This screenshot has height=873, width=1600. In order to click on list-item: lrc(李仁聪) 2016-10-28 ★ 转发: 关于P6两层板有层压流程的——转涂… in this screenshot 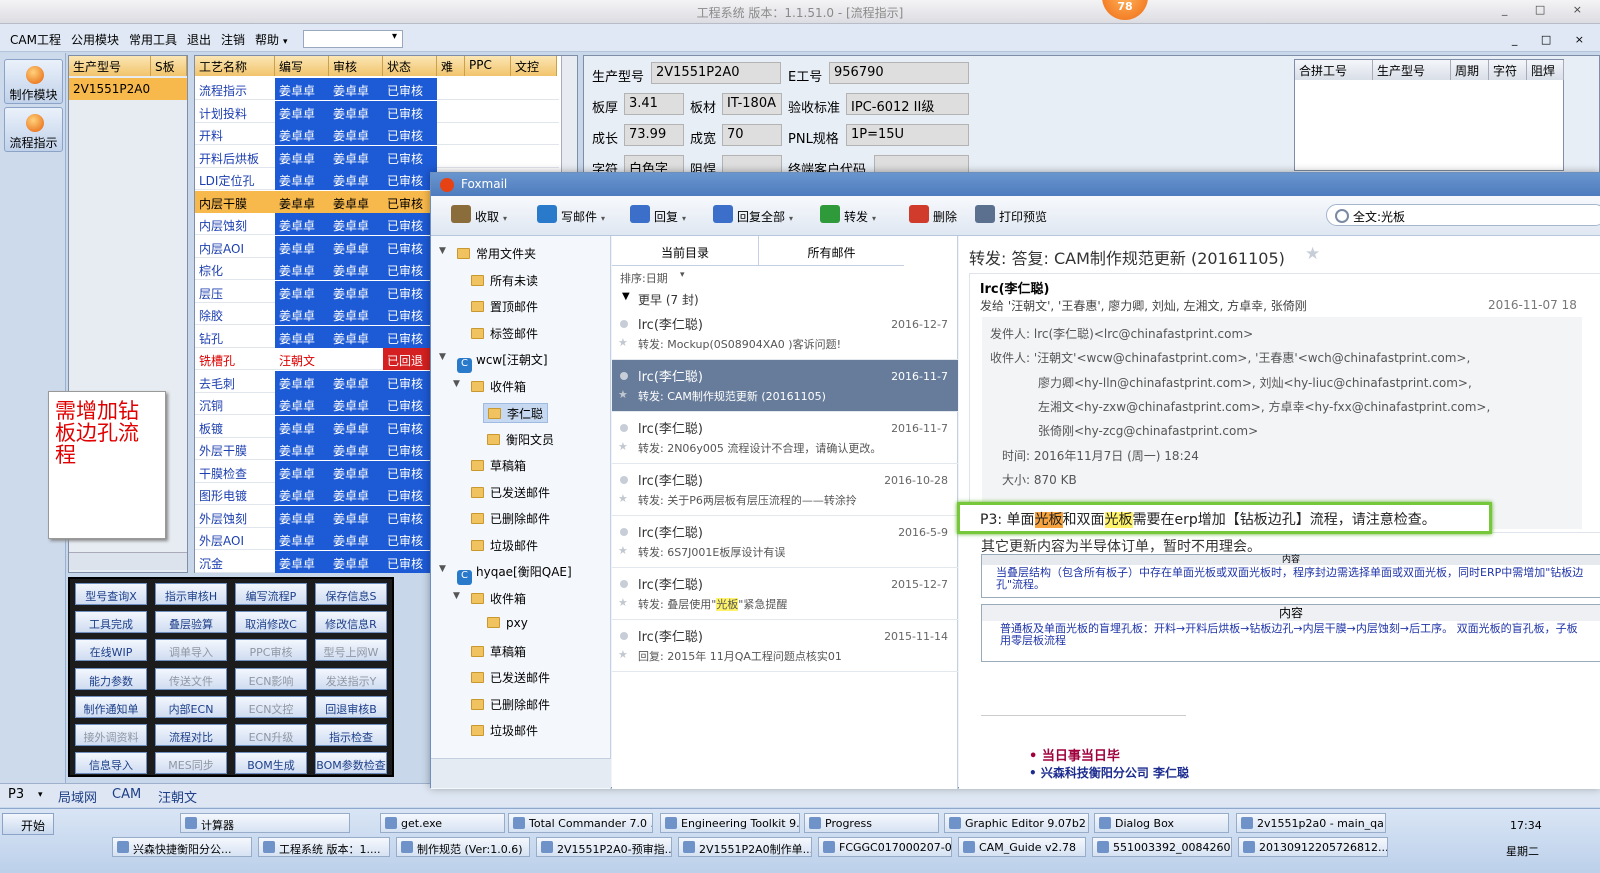, I will do `click(785, 490)`.